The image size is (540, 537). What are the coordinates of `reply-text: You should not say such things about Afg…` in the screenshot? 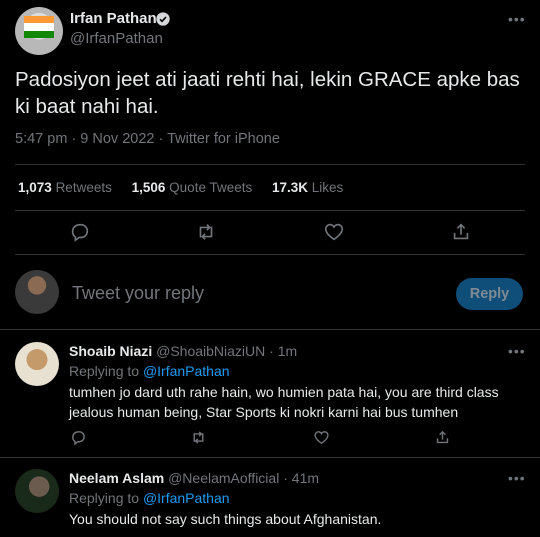 It's located at (225, 519).